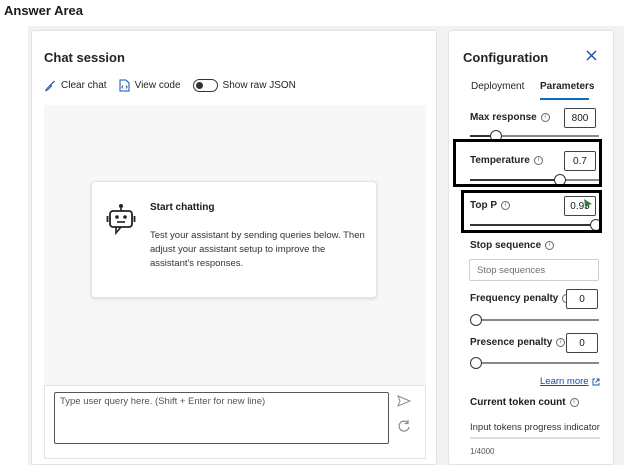  Describe the element at coordinates (527, 163) in the screenshot. I see `temperature-highlight-box` at that location.